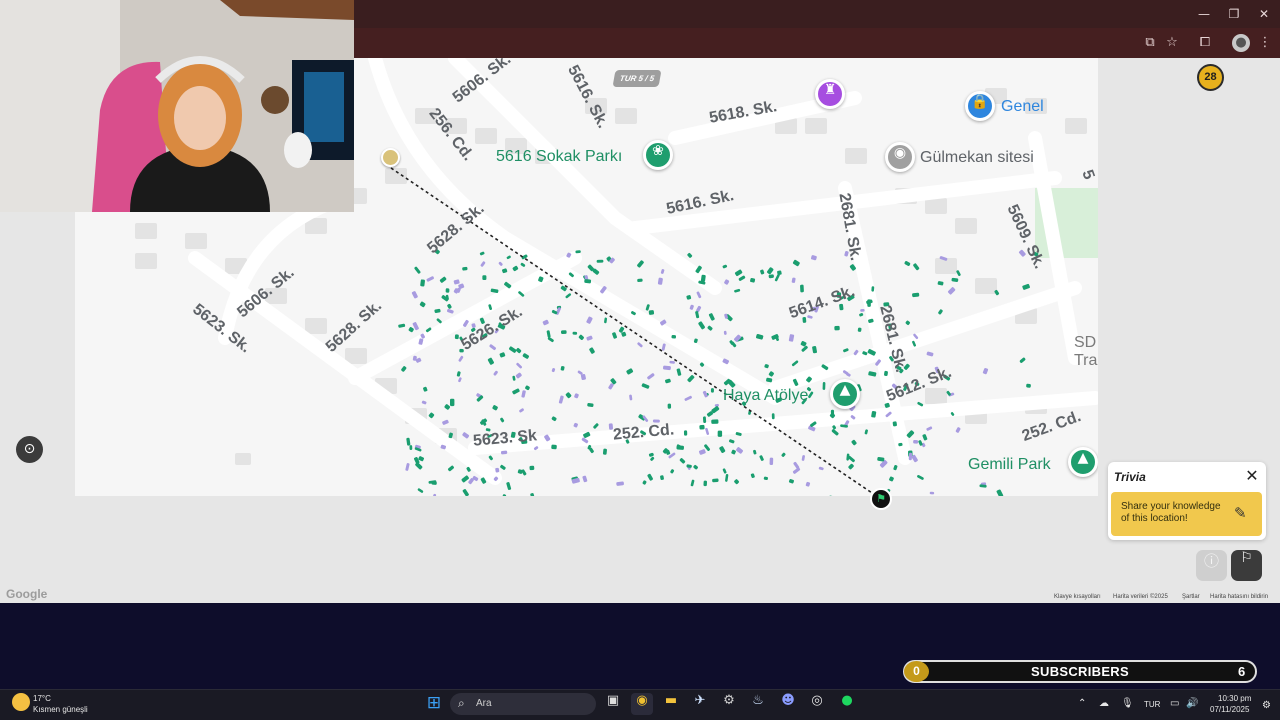 This screenshot has height=720, width=1280. What do you see at coordinates (390, 157) in the screenshot?
I see `player-avatar-marker` at bounding box center [390, 157].